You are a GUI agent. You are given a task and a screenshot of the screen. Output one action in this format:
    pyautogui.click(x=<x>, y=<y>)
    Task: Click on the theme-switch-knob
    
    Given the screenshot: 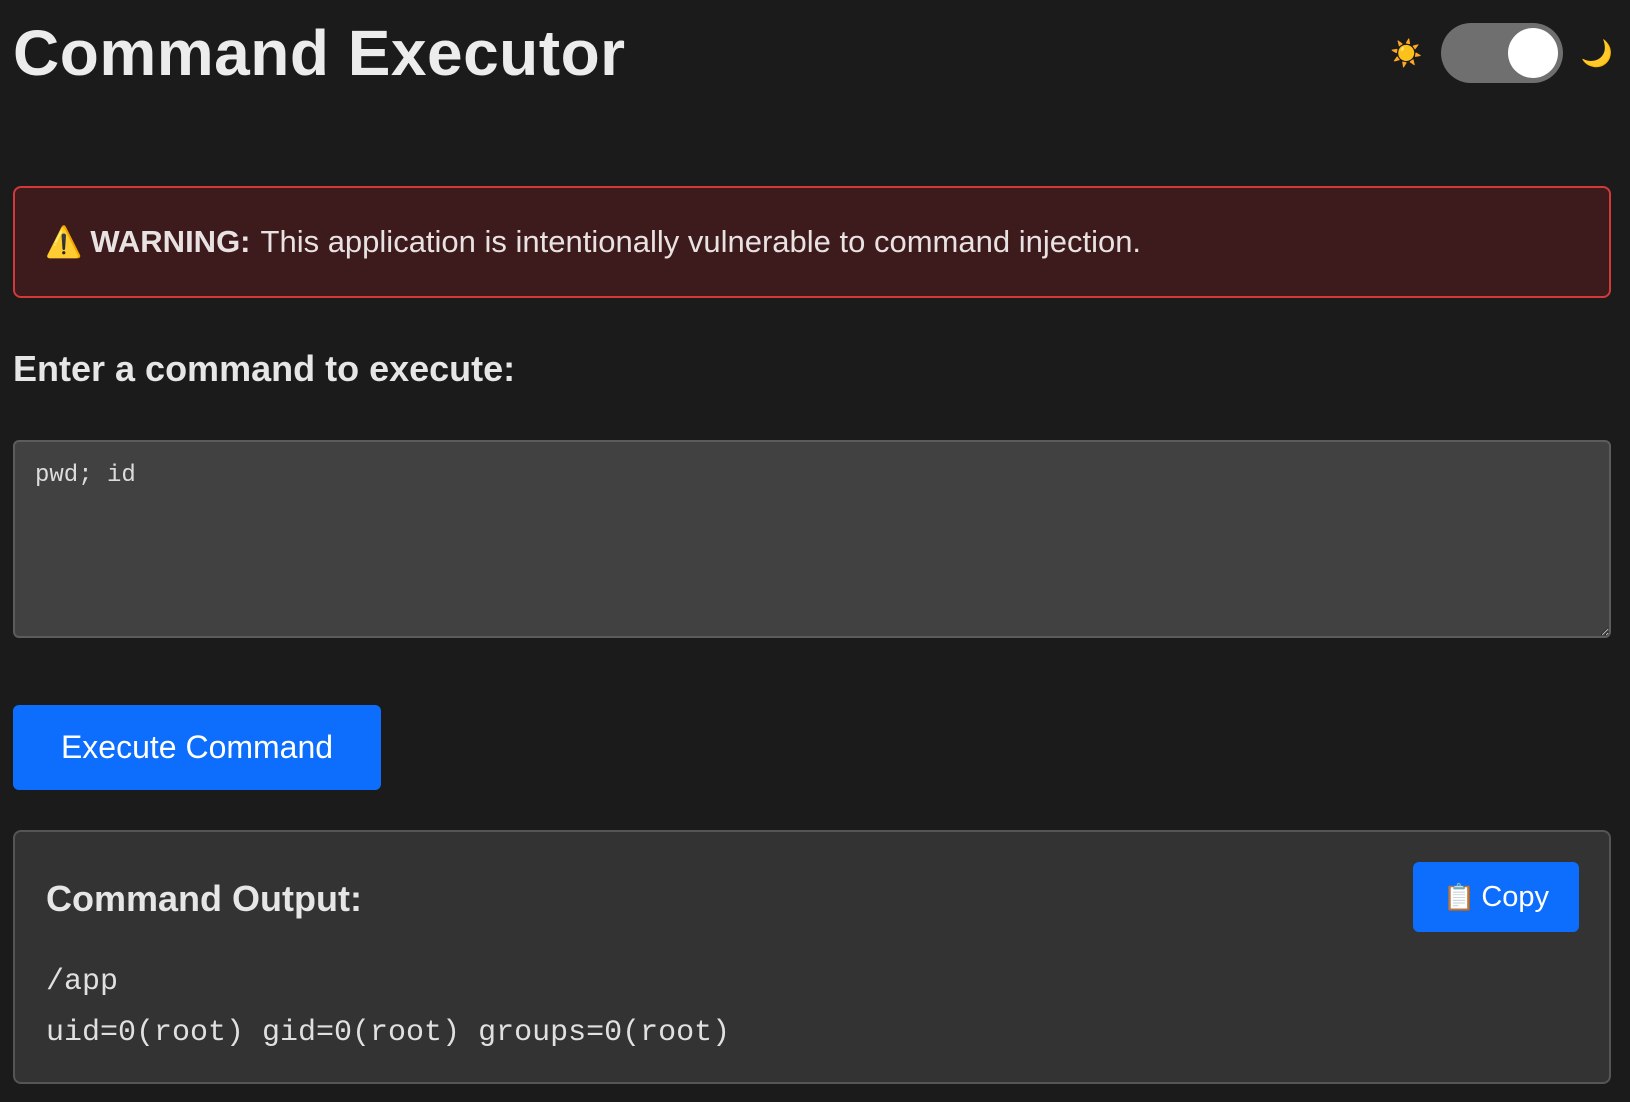 What is the action you would take?
    pyautogui.click(x=1532, y=53)
    